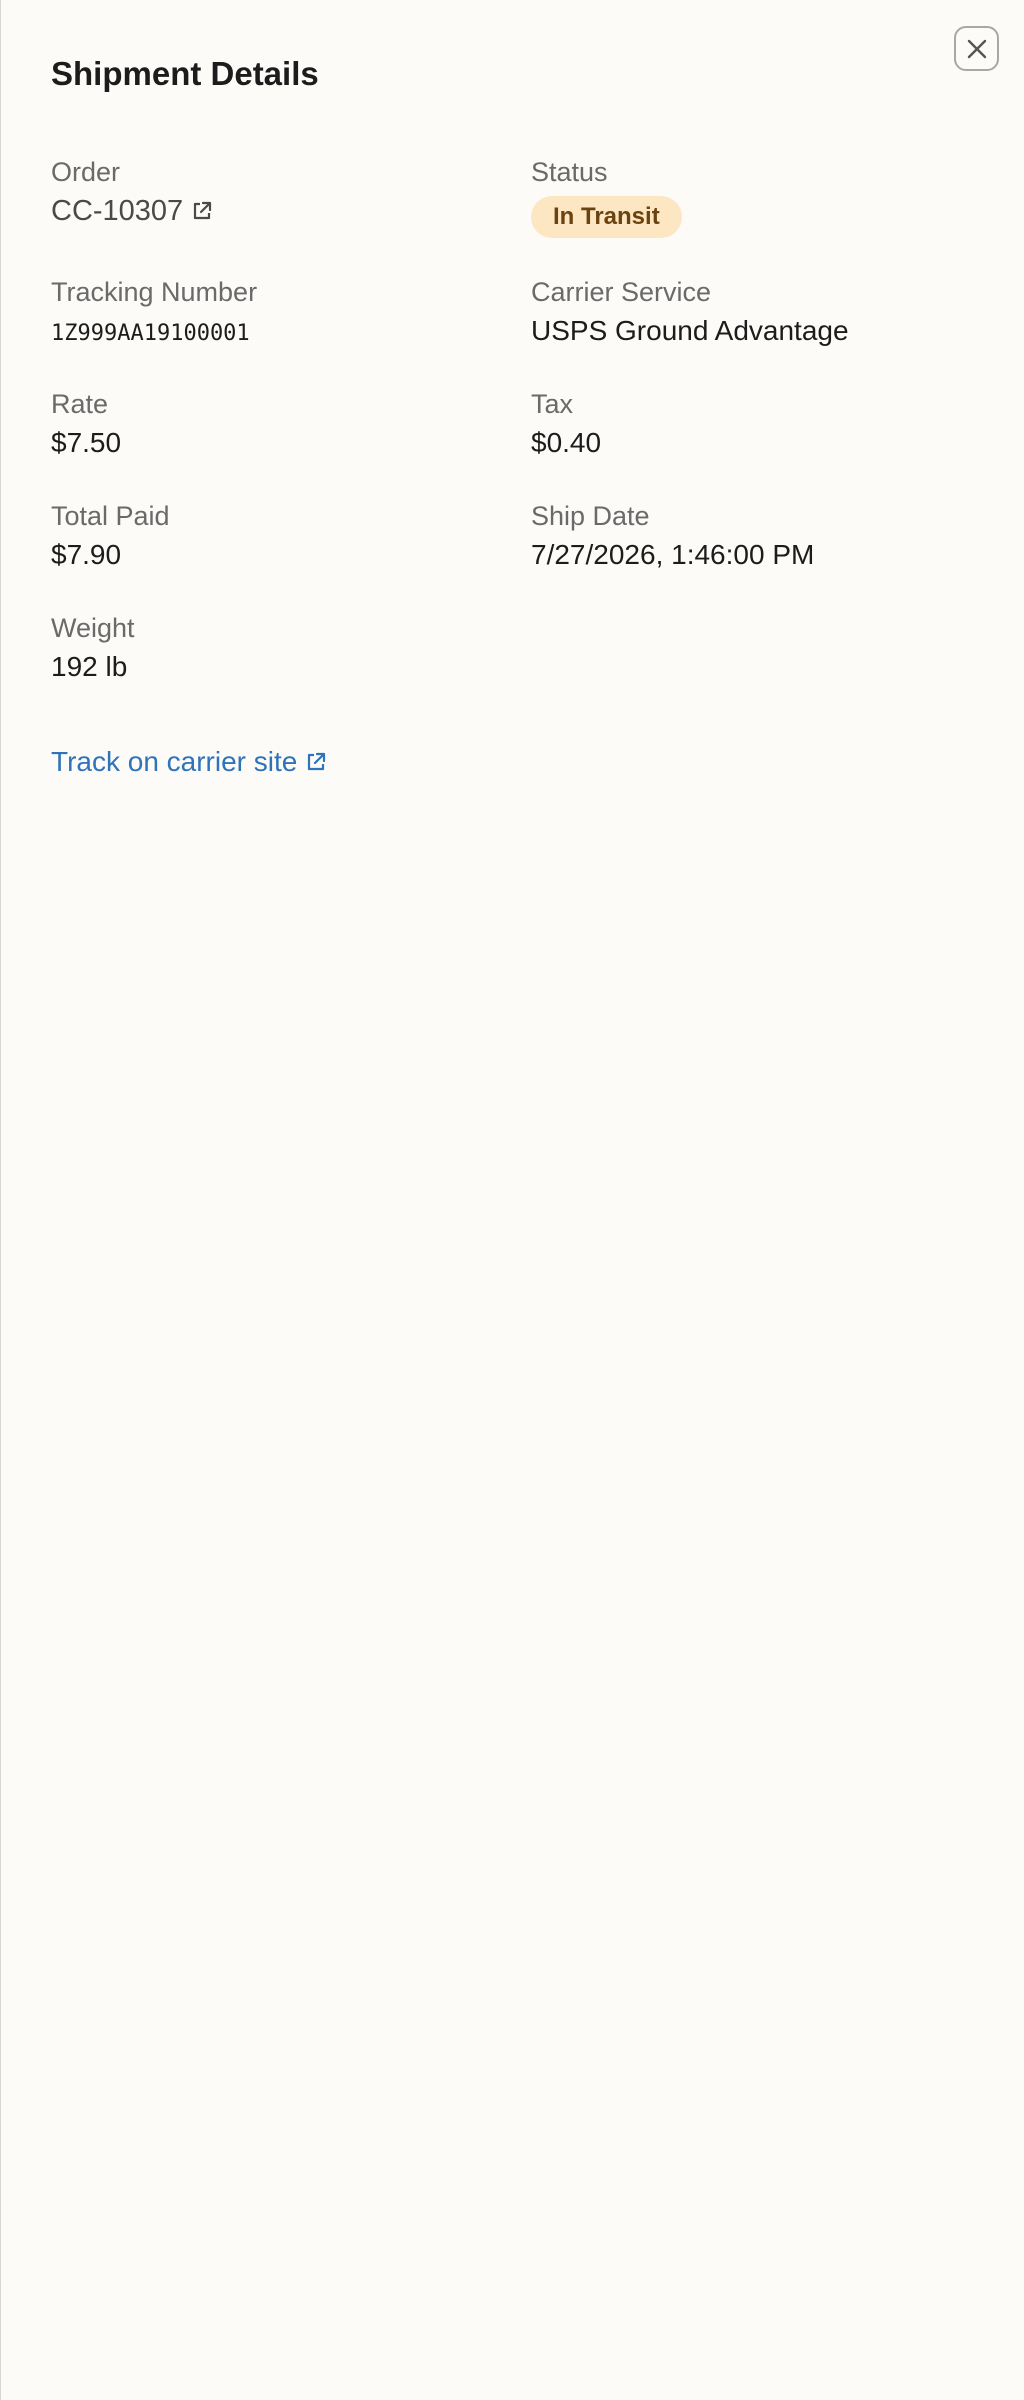 This screenshot has width=1024, height=2400. Describe the element at coordinates (80, 404) in the screenshot. I see `rate-label: Rate` at that location.